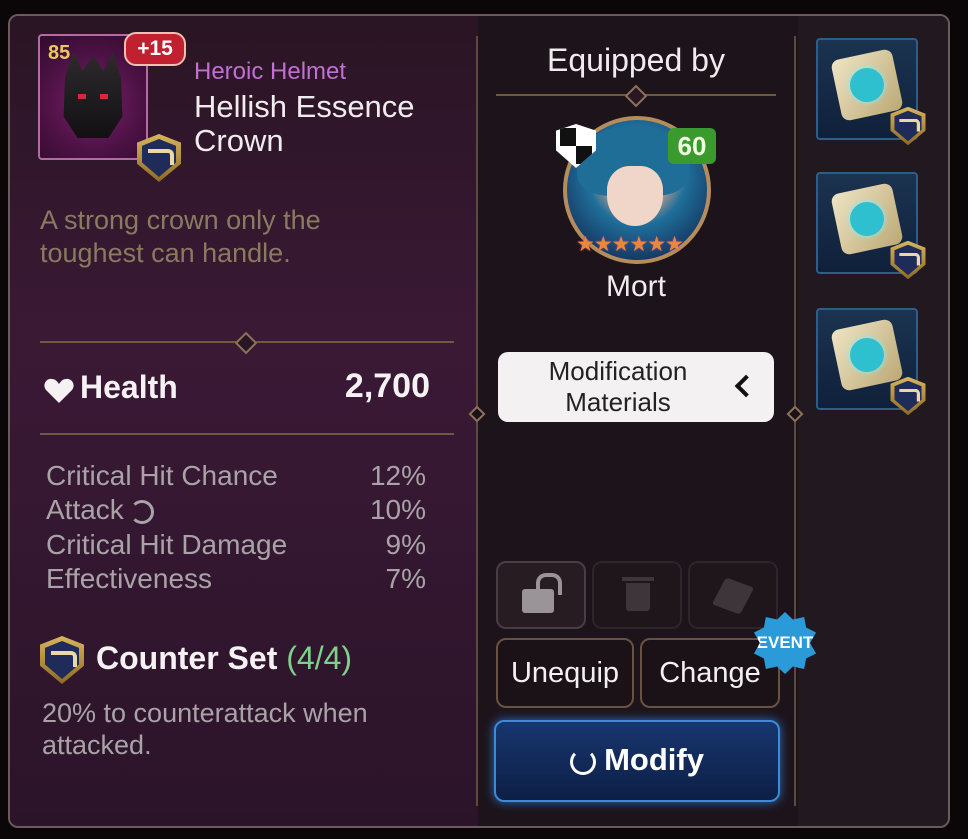  Describe the element at coordinates (405, 578) in the screenshot. I see `sub-stat-value: 7%` at that location.